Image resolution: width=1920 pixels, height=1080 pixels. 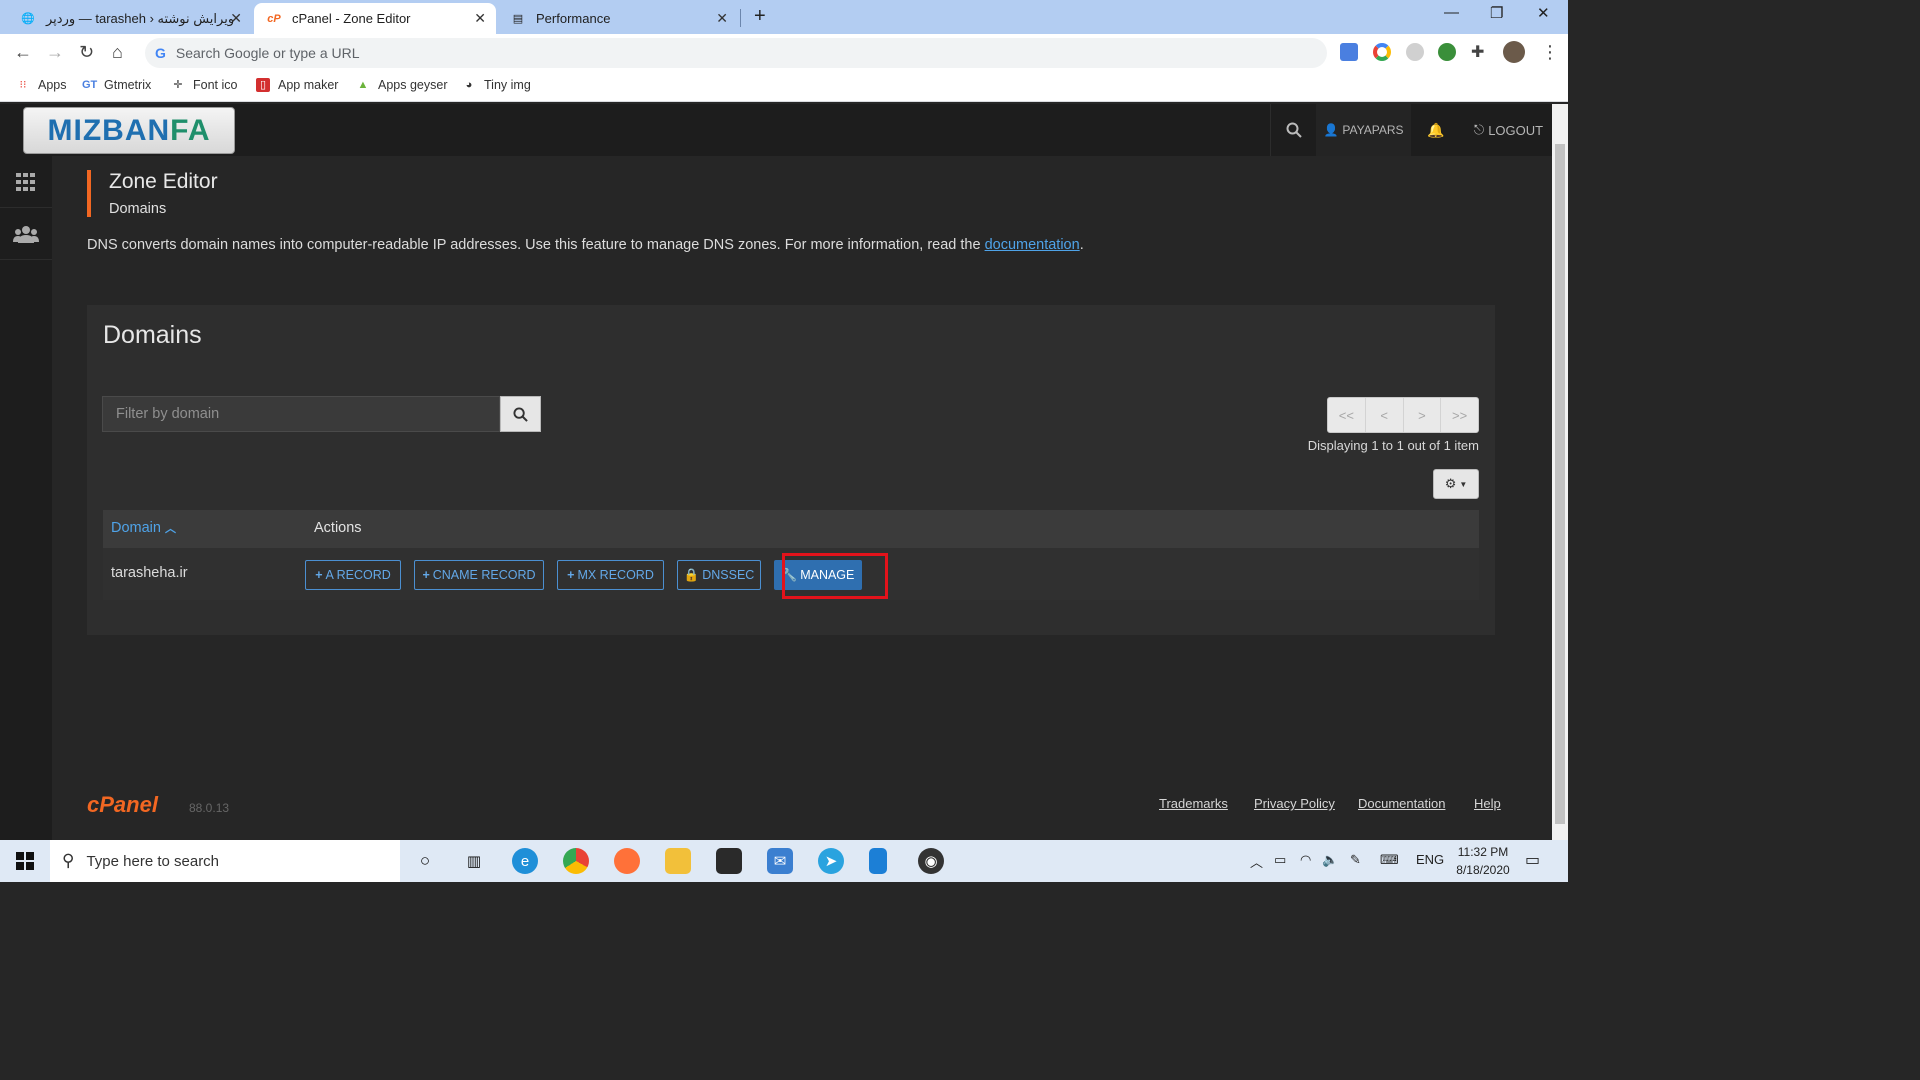 What do you see at coordinates (128, 85) in the screenshot?
I see `bookmark-label: Gtmetrix` at bounding box center [128, 85].